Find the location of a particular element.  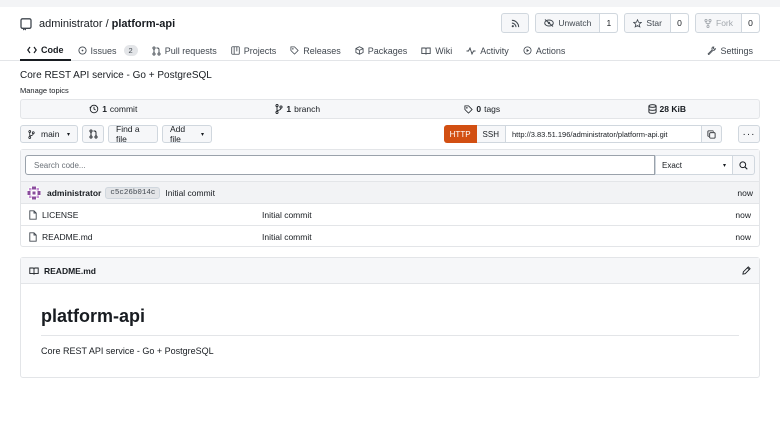

copy-icon is located at coordinates (711, 134).